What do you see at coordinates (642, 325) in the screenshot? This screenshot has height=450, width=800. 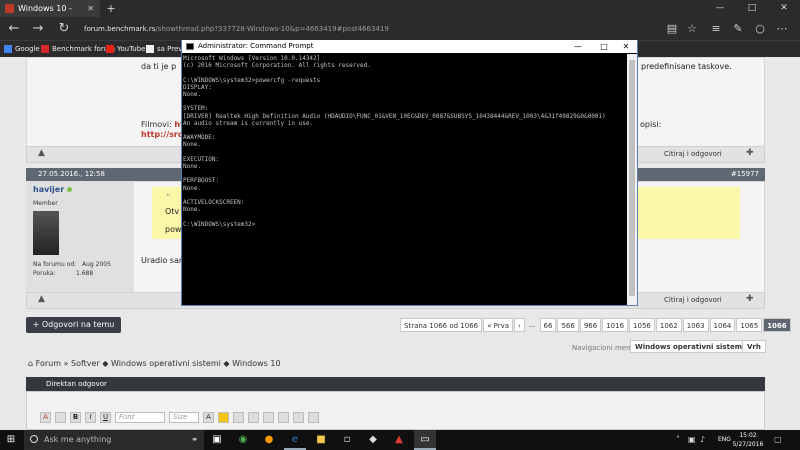 I see `page-link: 1056` at bounding box center [642, 325].